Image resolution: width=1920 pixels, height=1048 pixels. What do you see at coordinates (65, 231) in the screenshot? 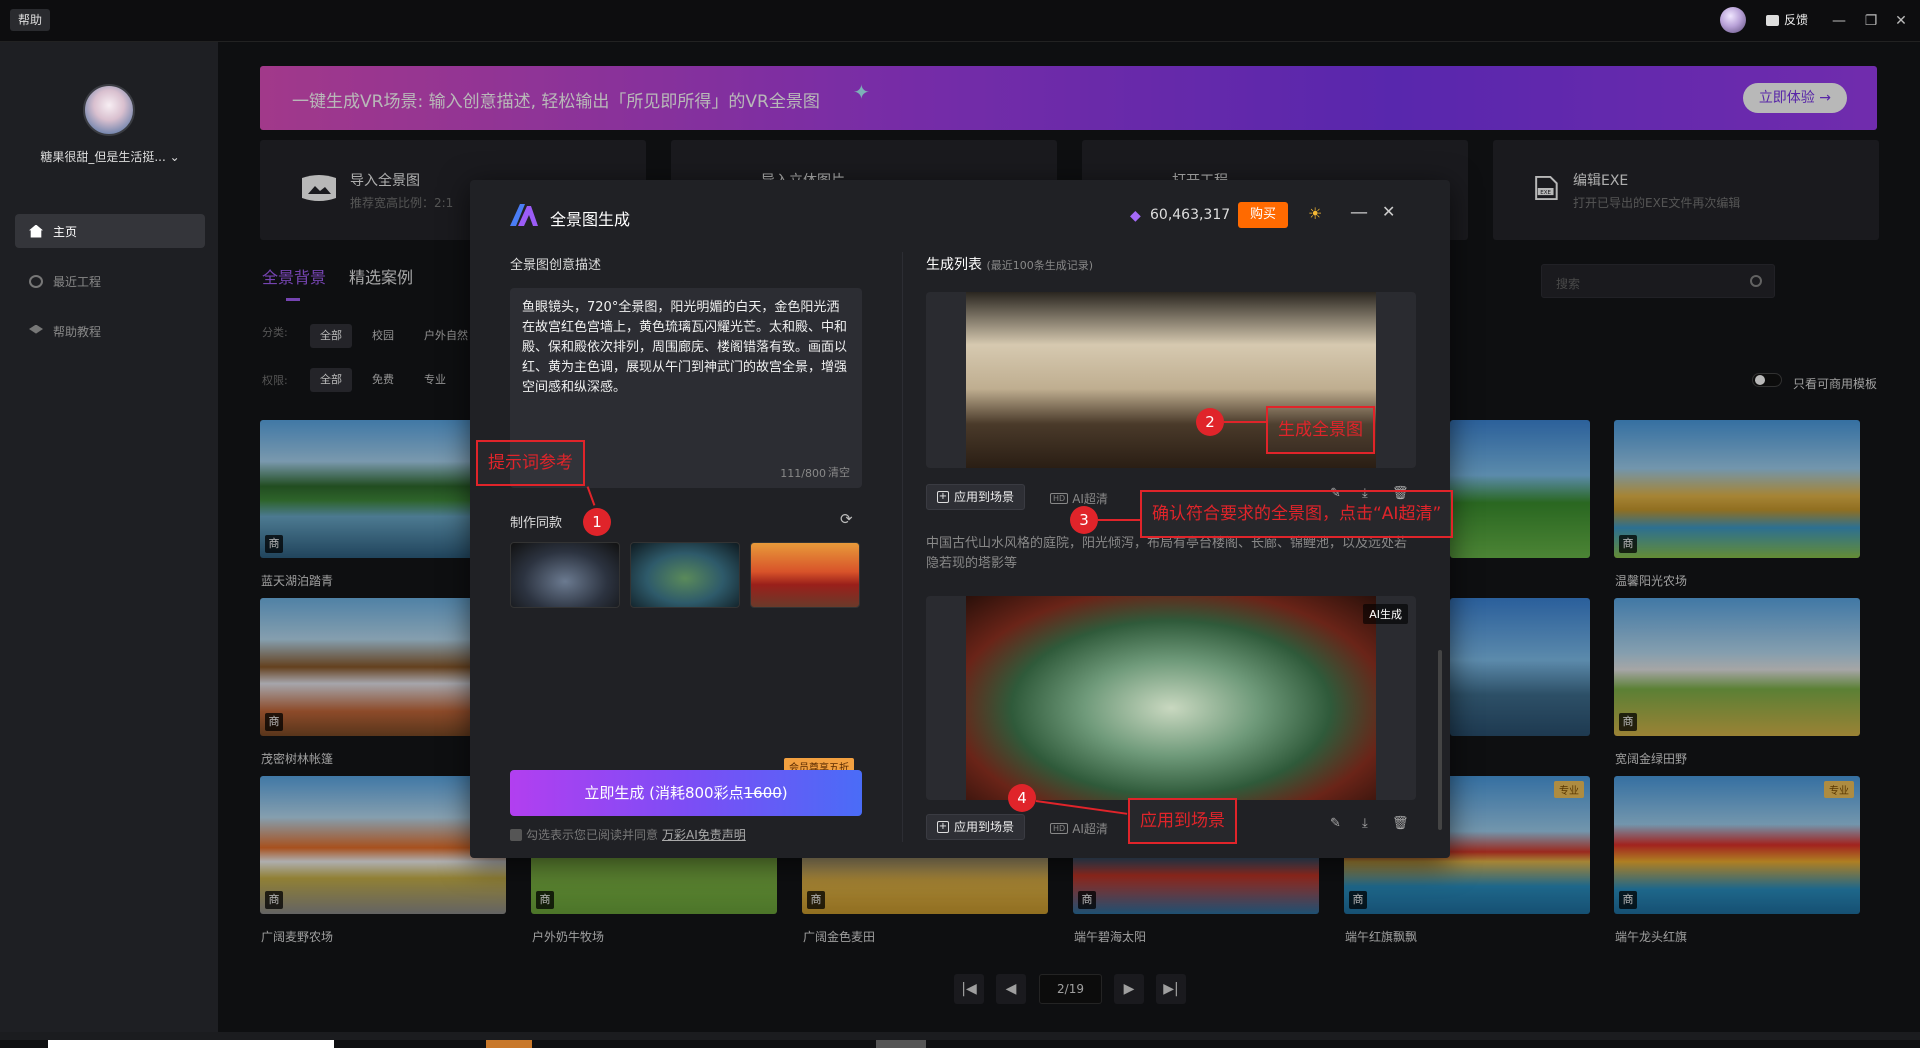
I see `sidebar-item-label: 主页` at bounding box center [65, 231].